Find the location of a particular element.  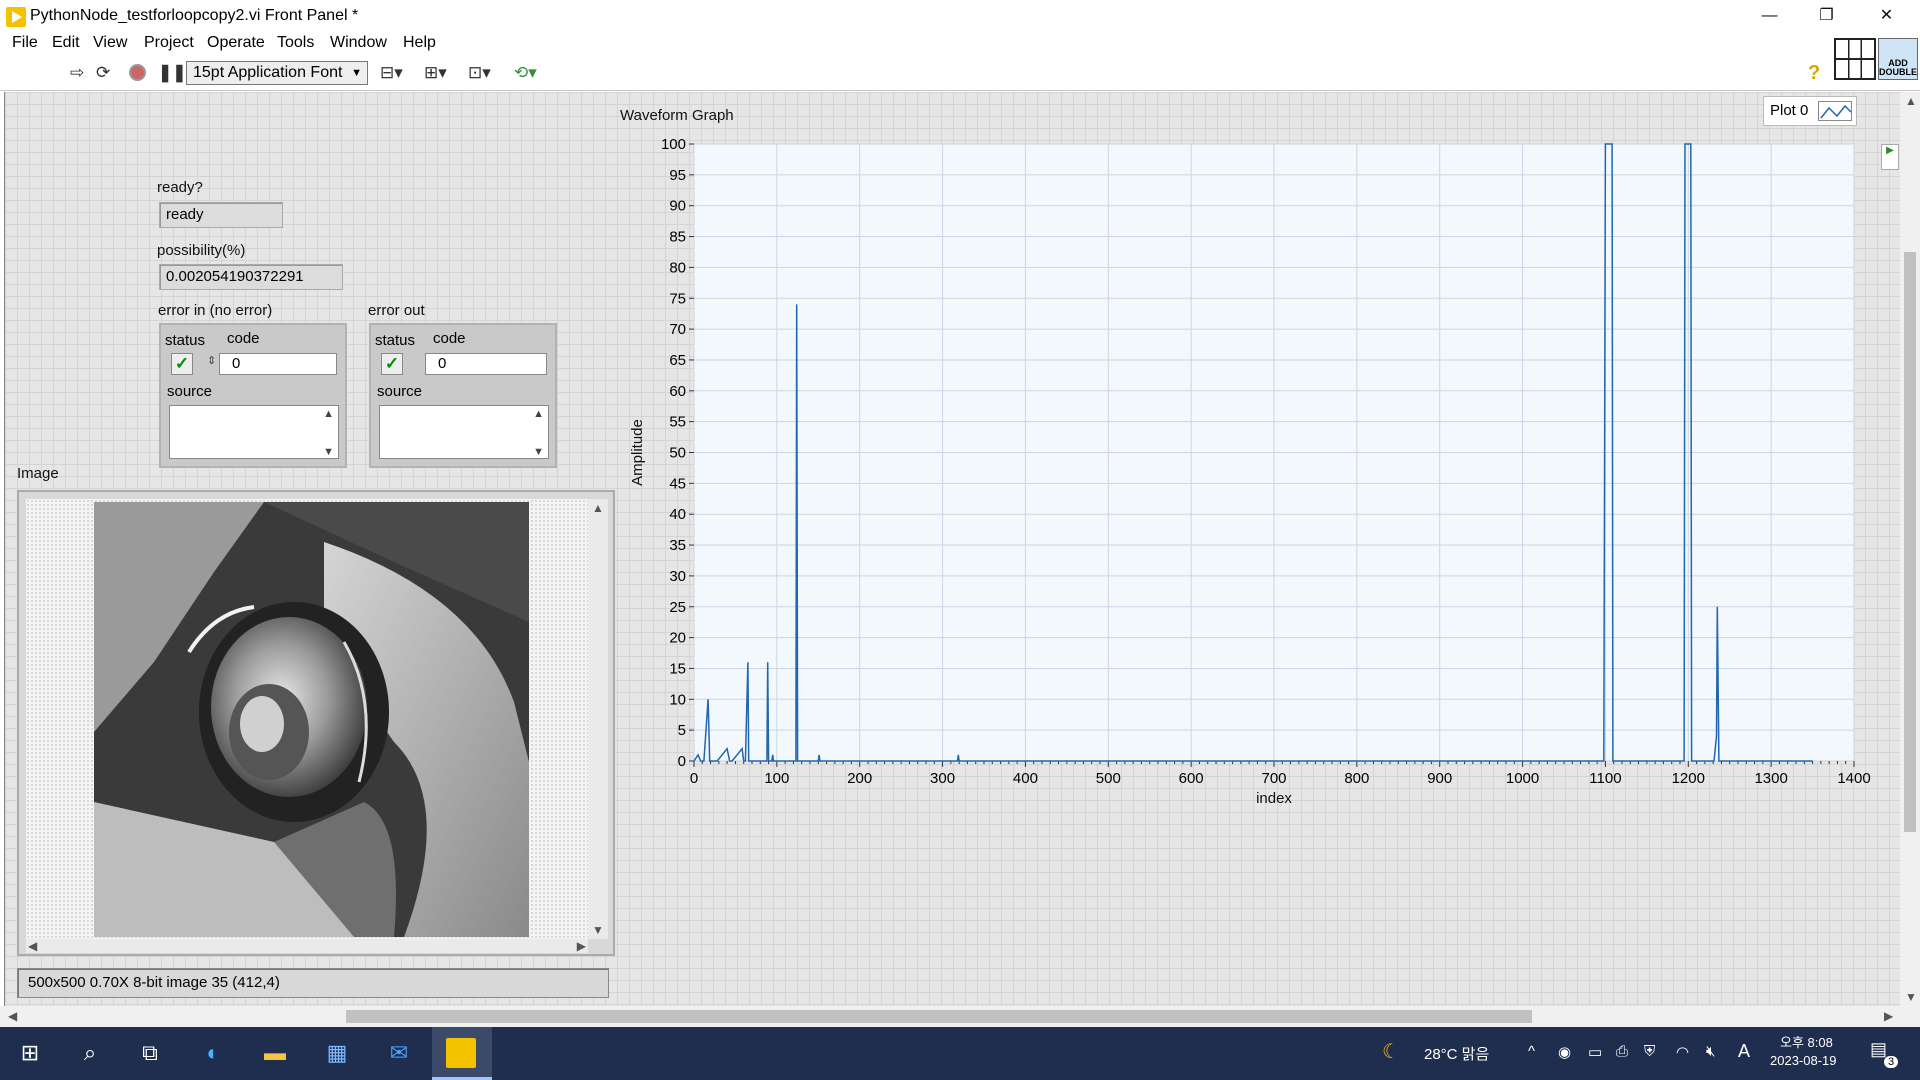

error-out-source-field: ▲ ▼ is located at coordinates (464, 432).